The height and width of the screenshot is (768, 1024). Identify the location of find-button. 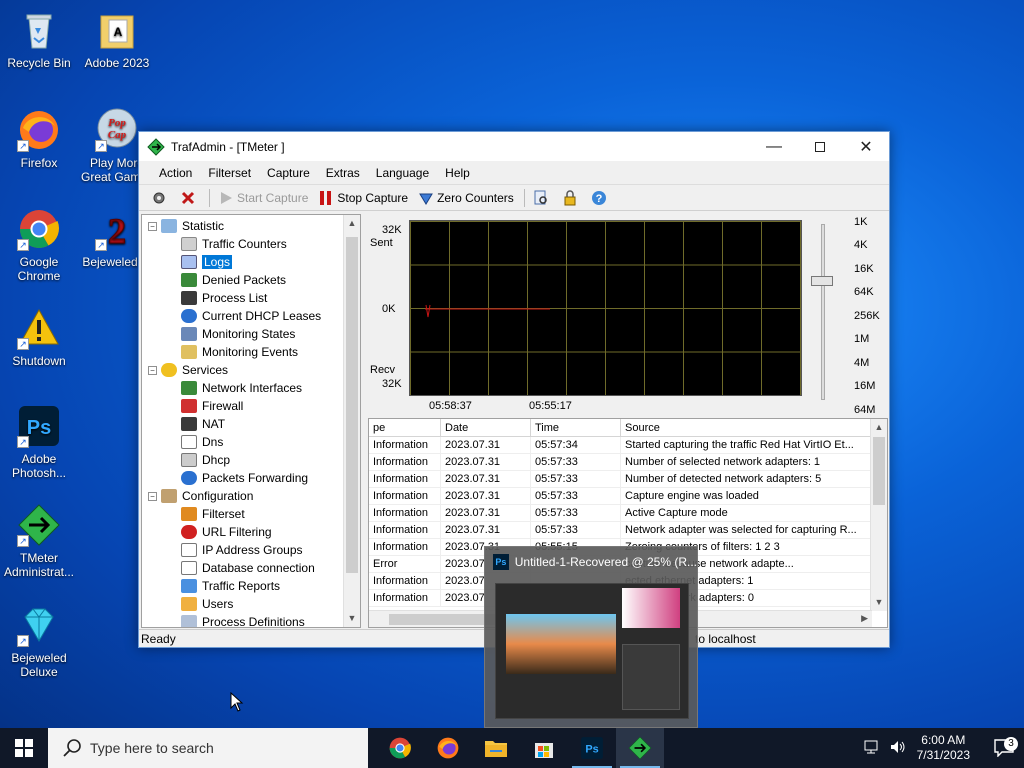
(542, 198).